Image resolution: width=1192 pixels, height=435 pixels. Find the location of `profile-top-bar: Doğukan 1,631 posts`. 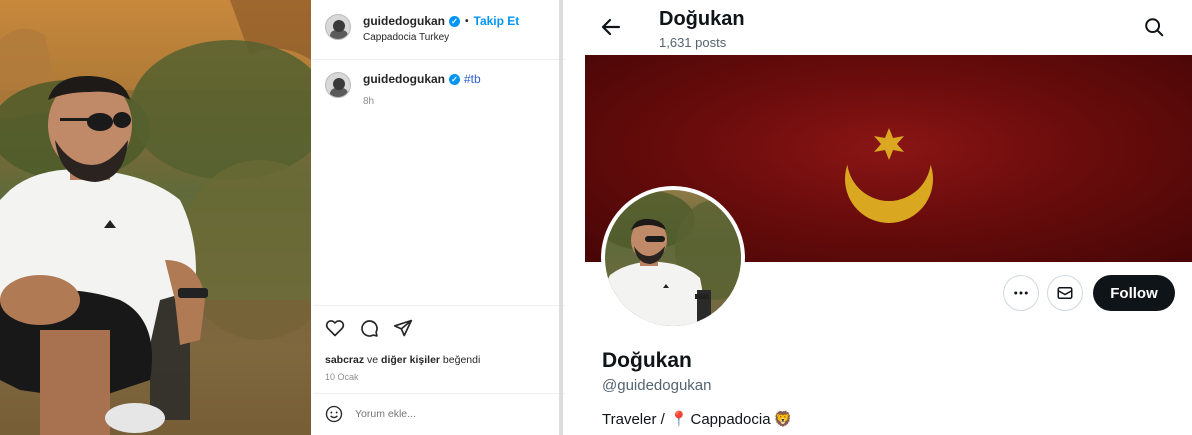

profile-top-bar: Doğukan 1,631 posts is located at coordinates (888, 27).